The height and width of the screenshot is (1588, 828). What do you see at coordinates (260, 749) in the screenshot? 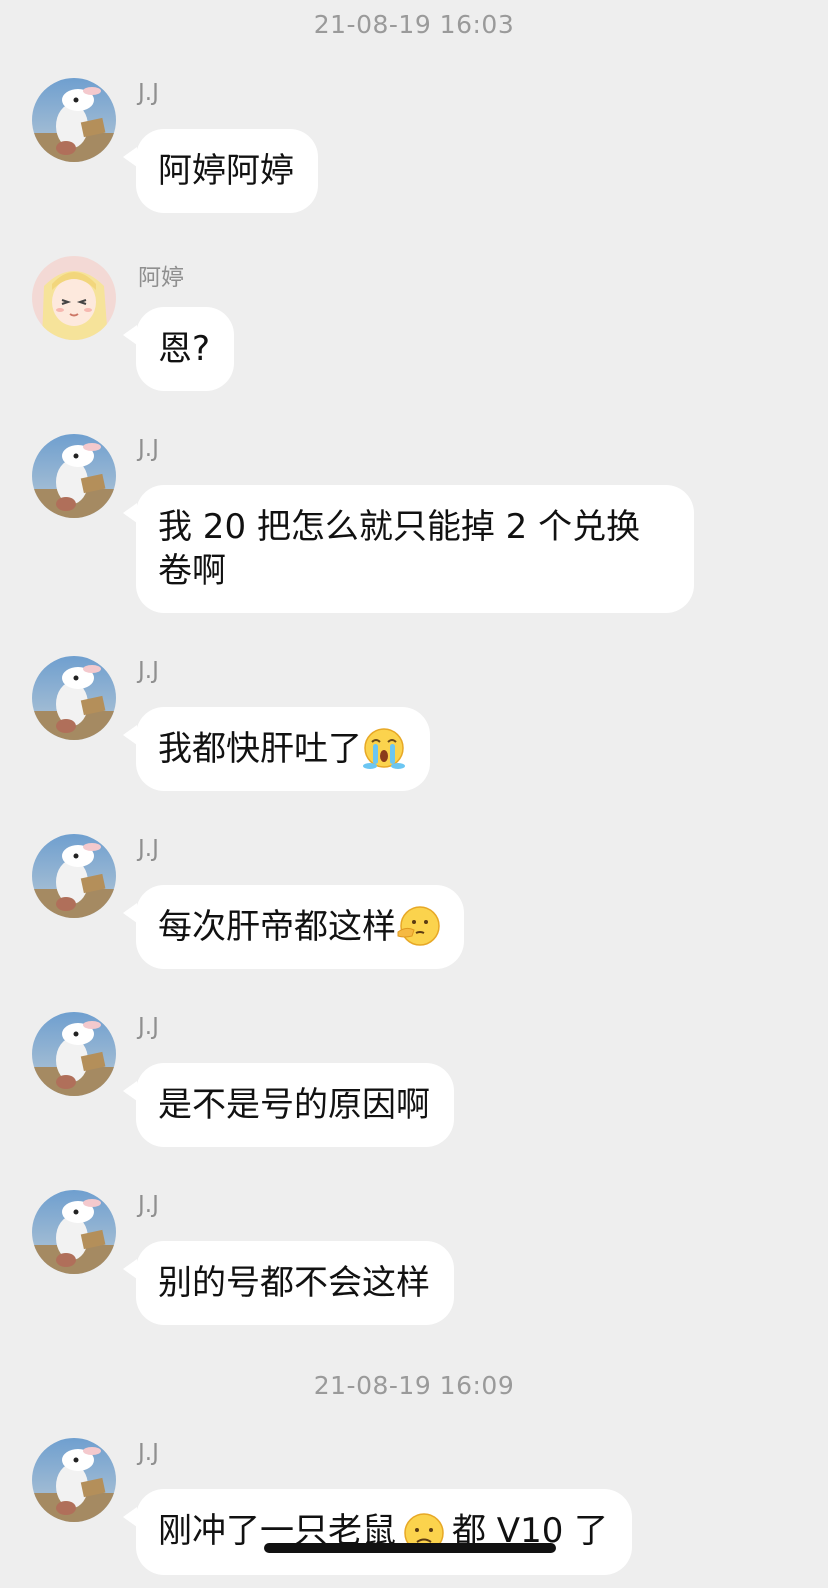
I see `message-text: 我都快肝吐了` at bounding box center [260, 749].